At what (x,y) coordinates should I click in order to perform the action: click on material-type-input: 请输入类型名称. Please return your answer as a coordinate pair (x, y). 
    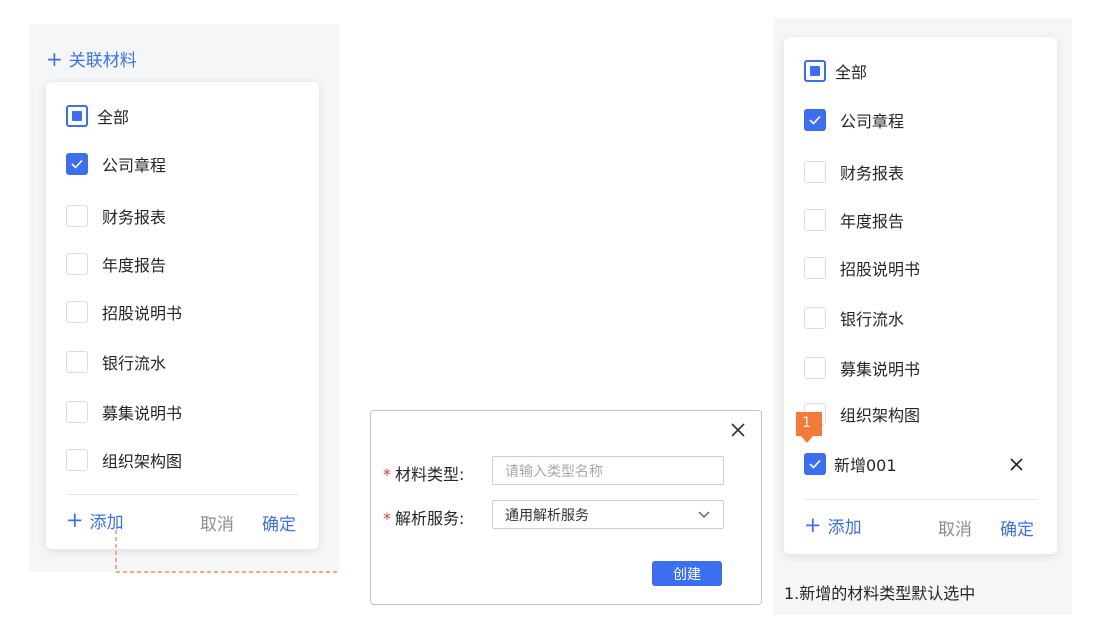
    Looking at the image, I should click on (608, 470).